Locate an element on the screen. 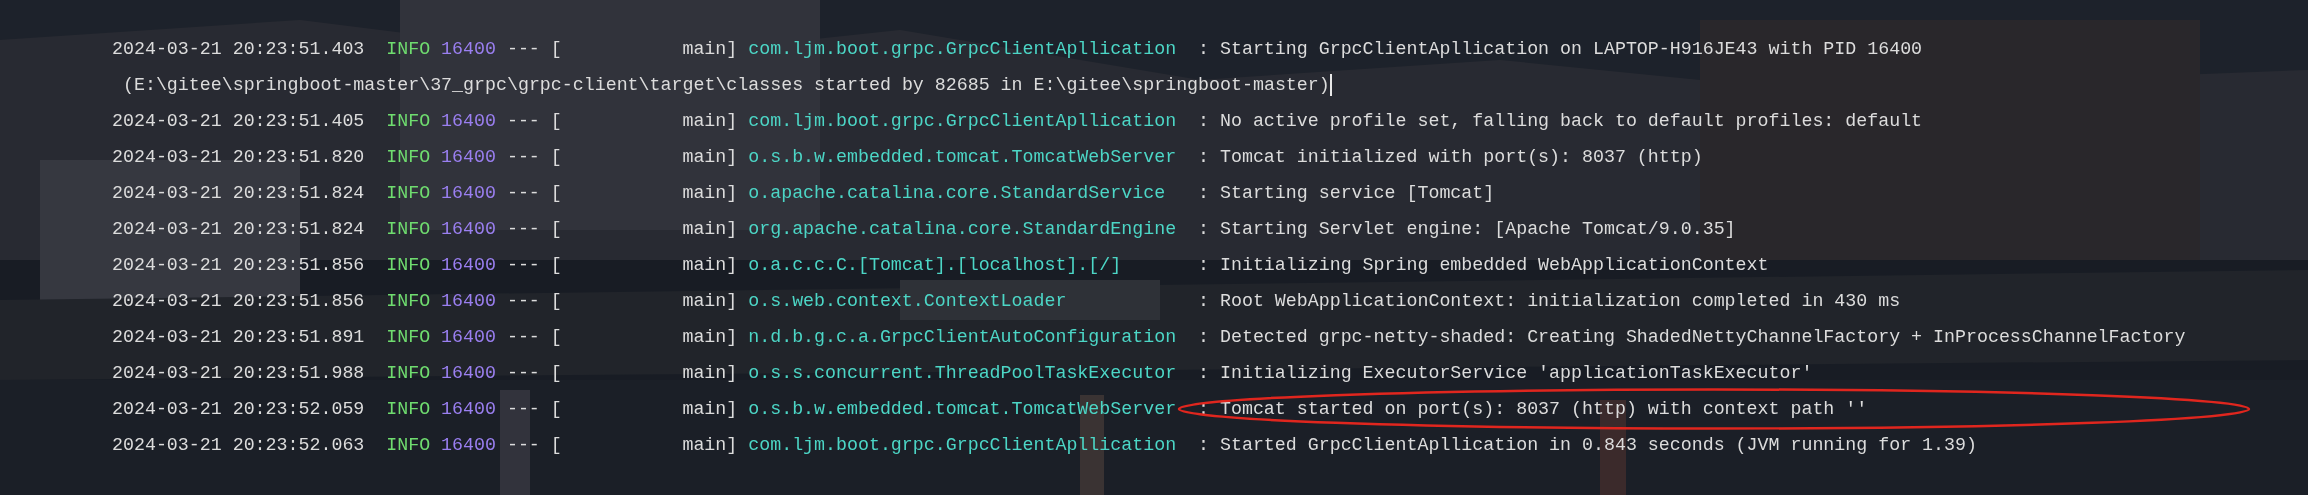  logger-name: o.a.c.c.C.[Tomcat].[localhost].[/] is located at coordinates (935, 265).